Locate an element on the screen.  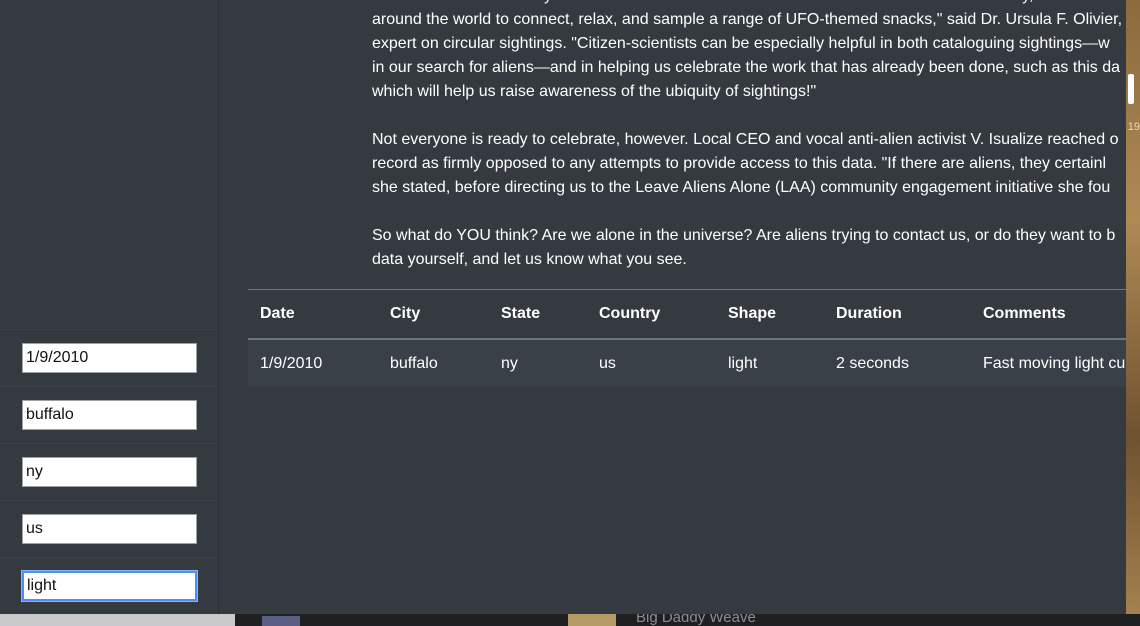
cell-date: 1/9/2010 is located at coordinates (313, 363).